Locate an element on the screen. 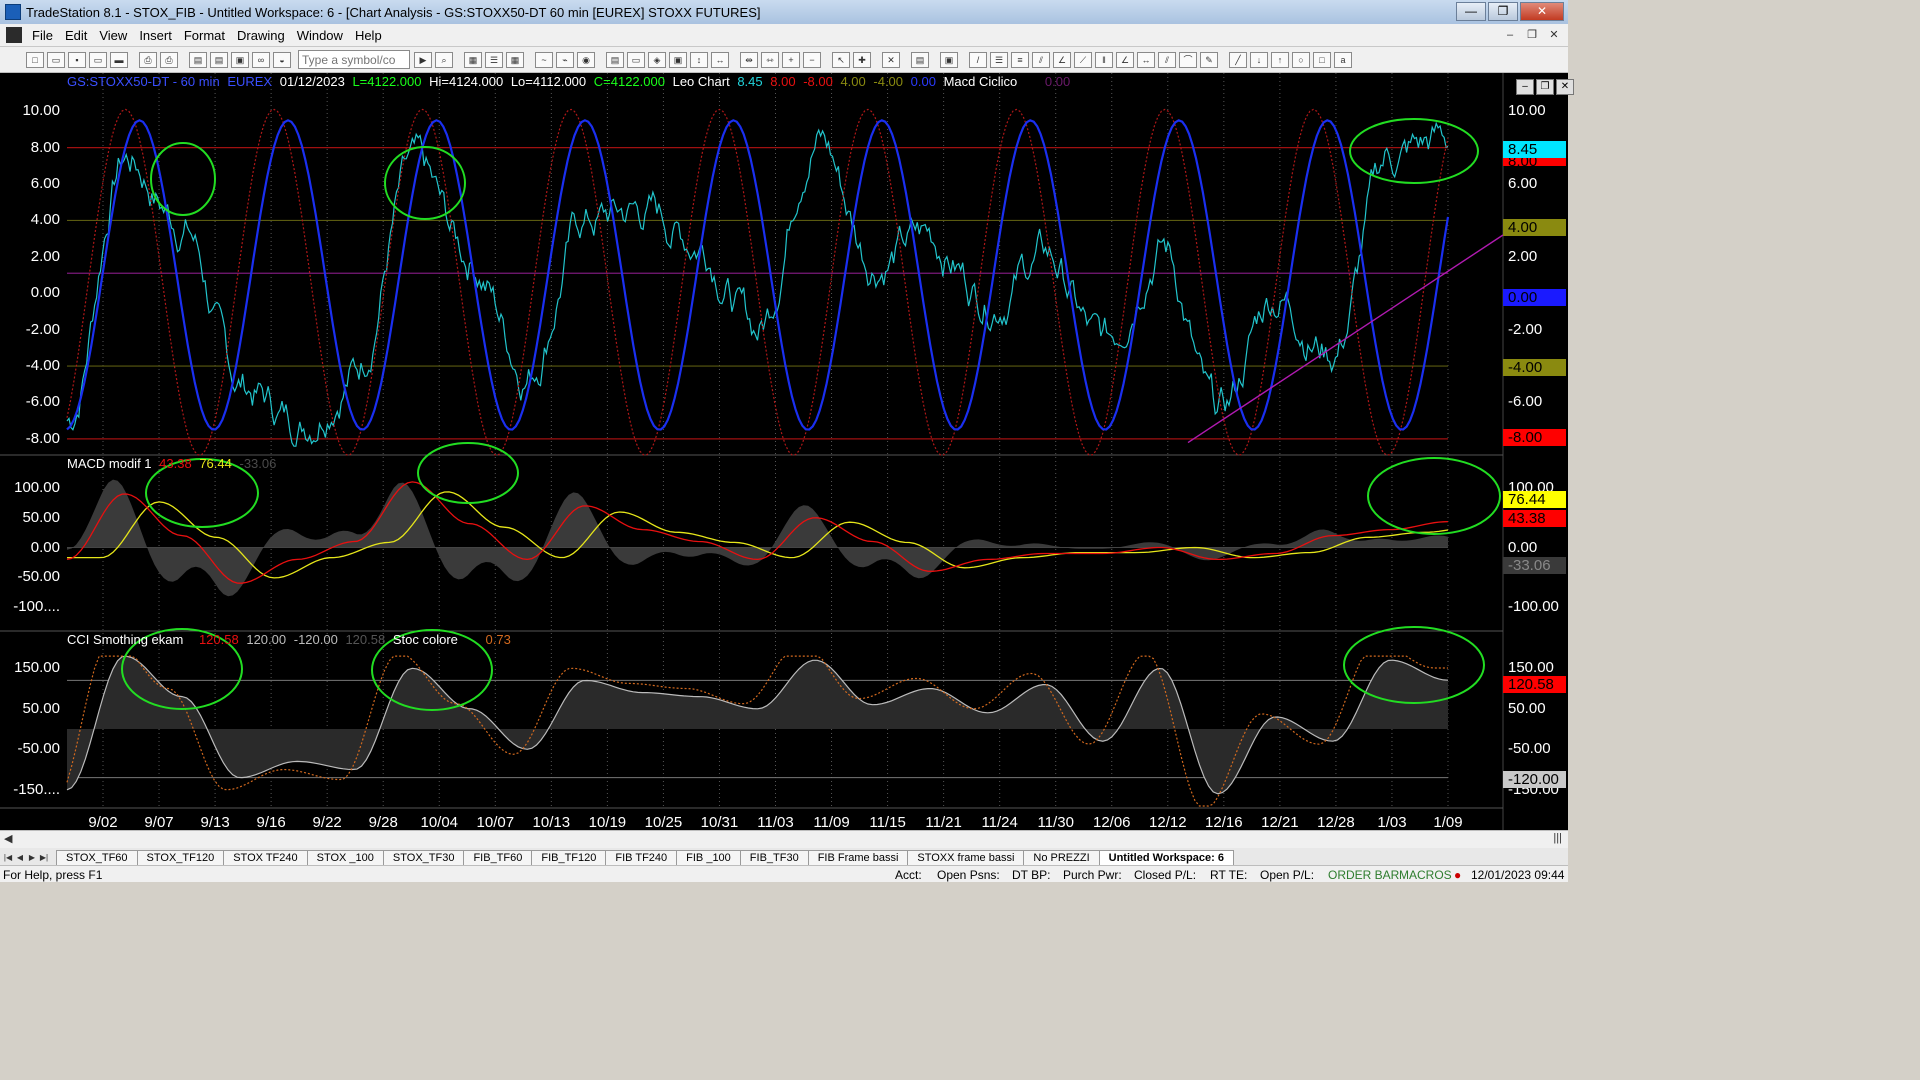 The height and width of the screenshot is (1080, 1920). tab-first-icon: |◀ is located at coordinates (8, 858).